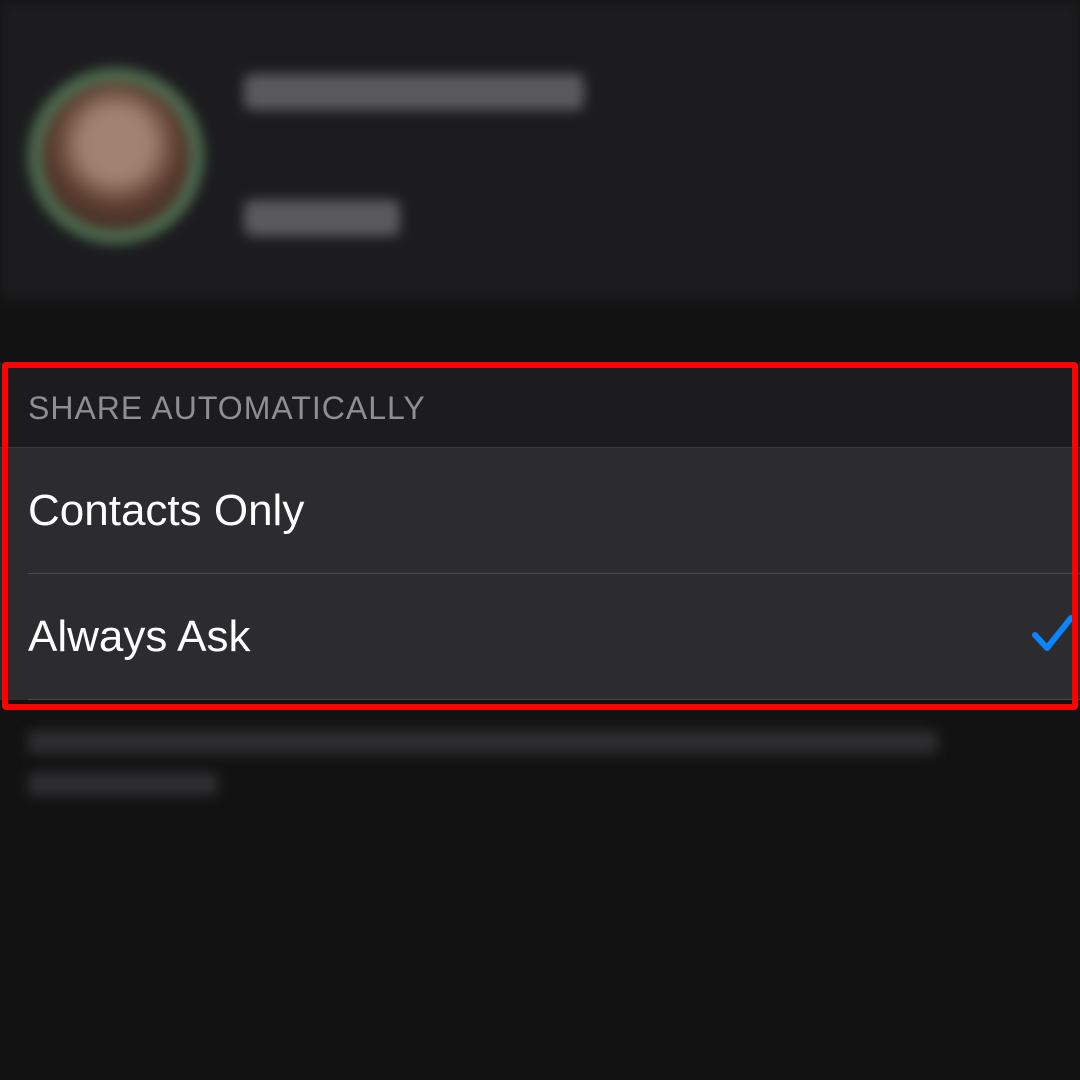 The width and height of the screenshot is (1080, 1080). Describe the element at coordinates (554, 699) in the screenshot. I see `row-divider` at that location.